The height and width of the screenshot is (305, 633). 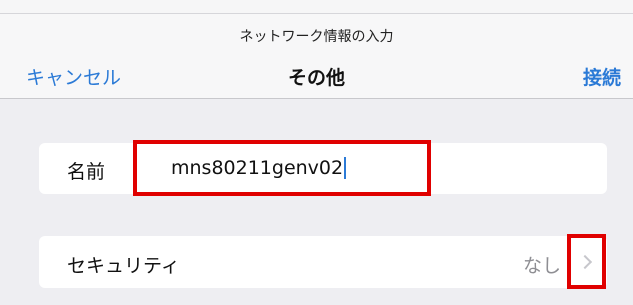 What do you see at coordinates (73, 76) in the screenshot?
I see `cancel-button: キャンセル` at bounding box center [73, 76].